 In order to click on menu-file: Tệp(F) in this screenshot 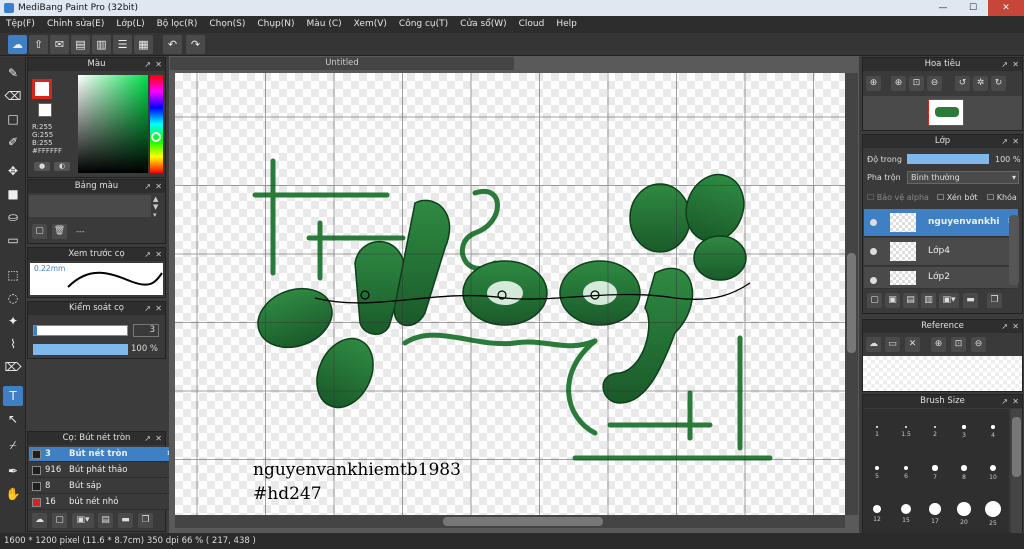, I will do `click(20, 24)`.